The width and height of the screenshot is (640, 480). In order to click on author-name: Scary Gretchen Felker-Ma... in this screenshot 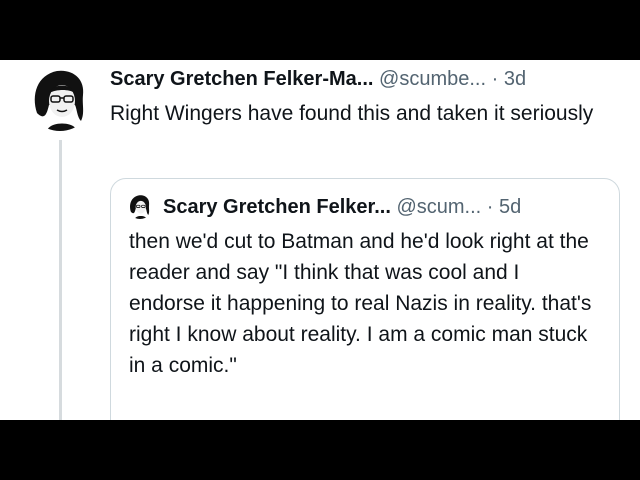, I will do `click(241, 79)`.